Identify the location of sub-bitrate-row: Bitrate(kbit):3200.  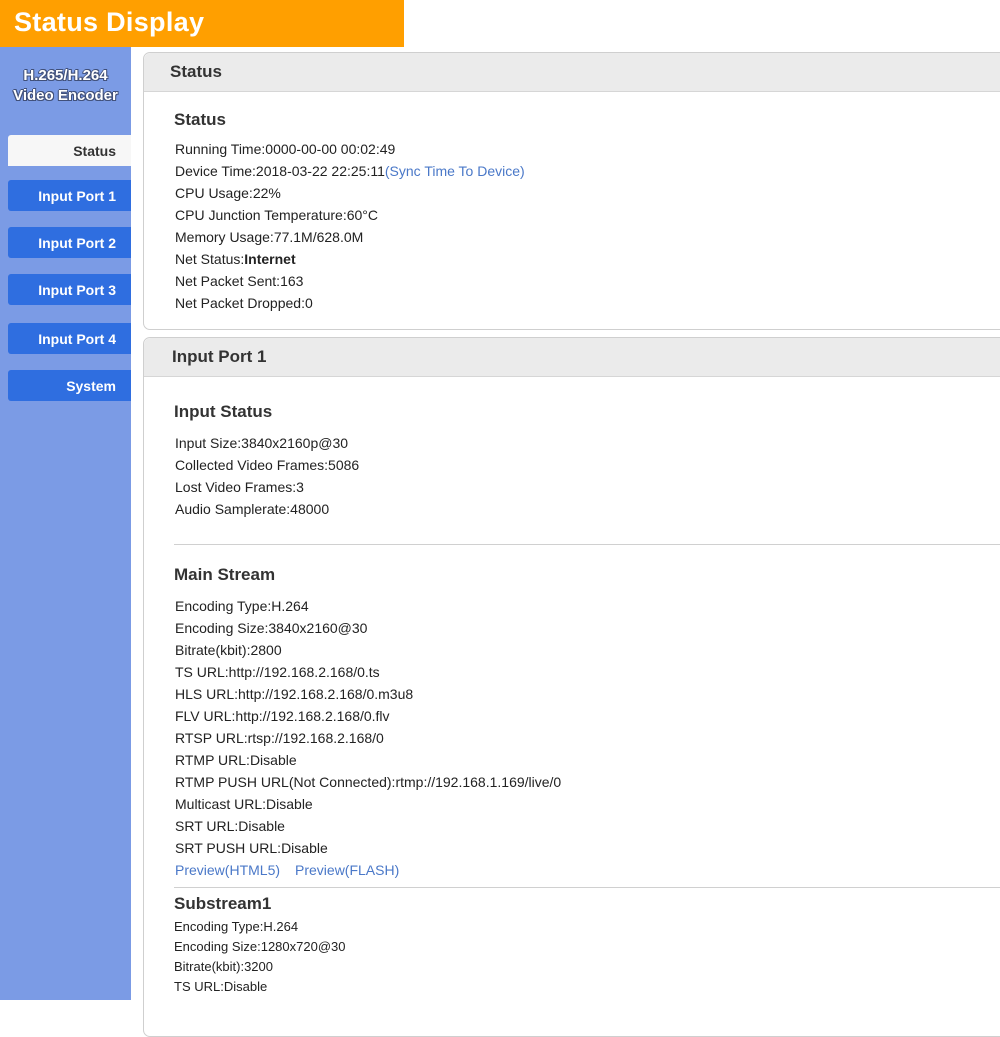
(223, 966).